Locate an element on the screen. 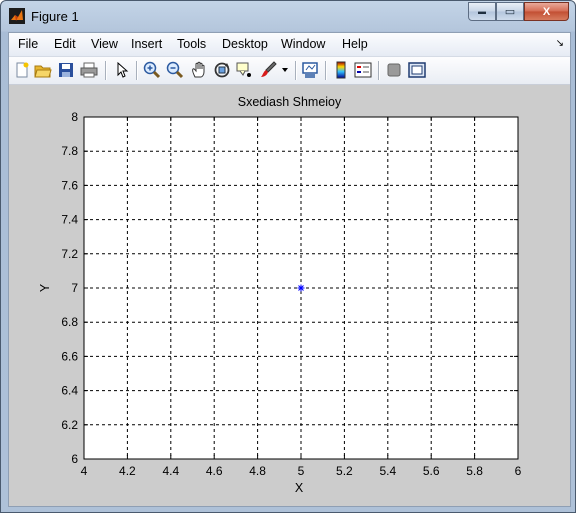 The height and width of the screenshot is (513, 576). x-axis-label: X is located at coordinates (299, 488).